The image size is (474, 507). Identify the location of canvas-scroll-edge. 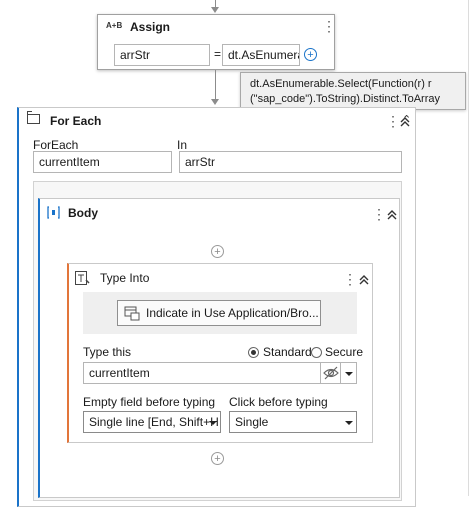
(468, 248).